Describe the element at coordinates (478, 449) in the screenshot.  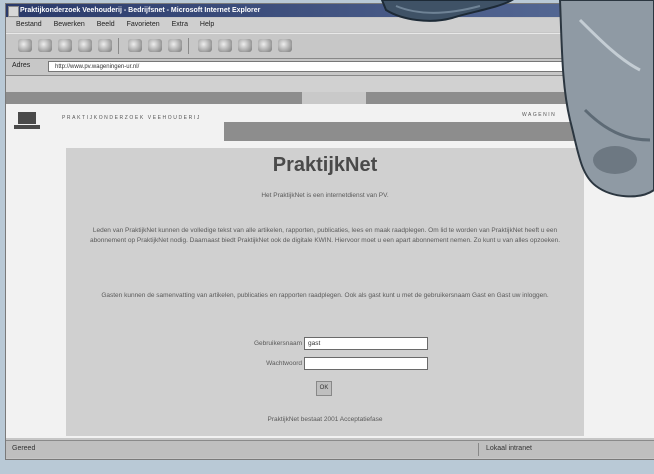
I see `status-divider` at that location.